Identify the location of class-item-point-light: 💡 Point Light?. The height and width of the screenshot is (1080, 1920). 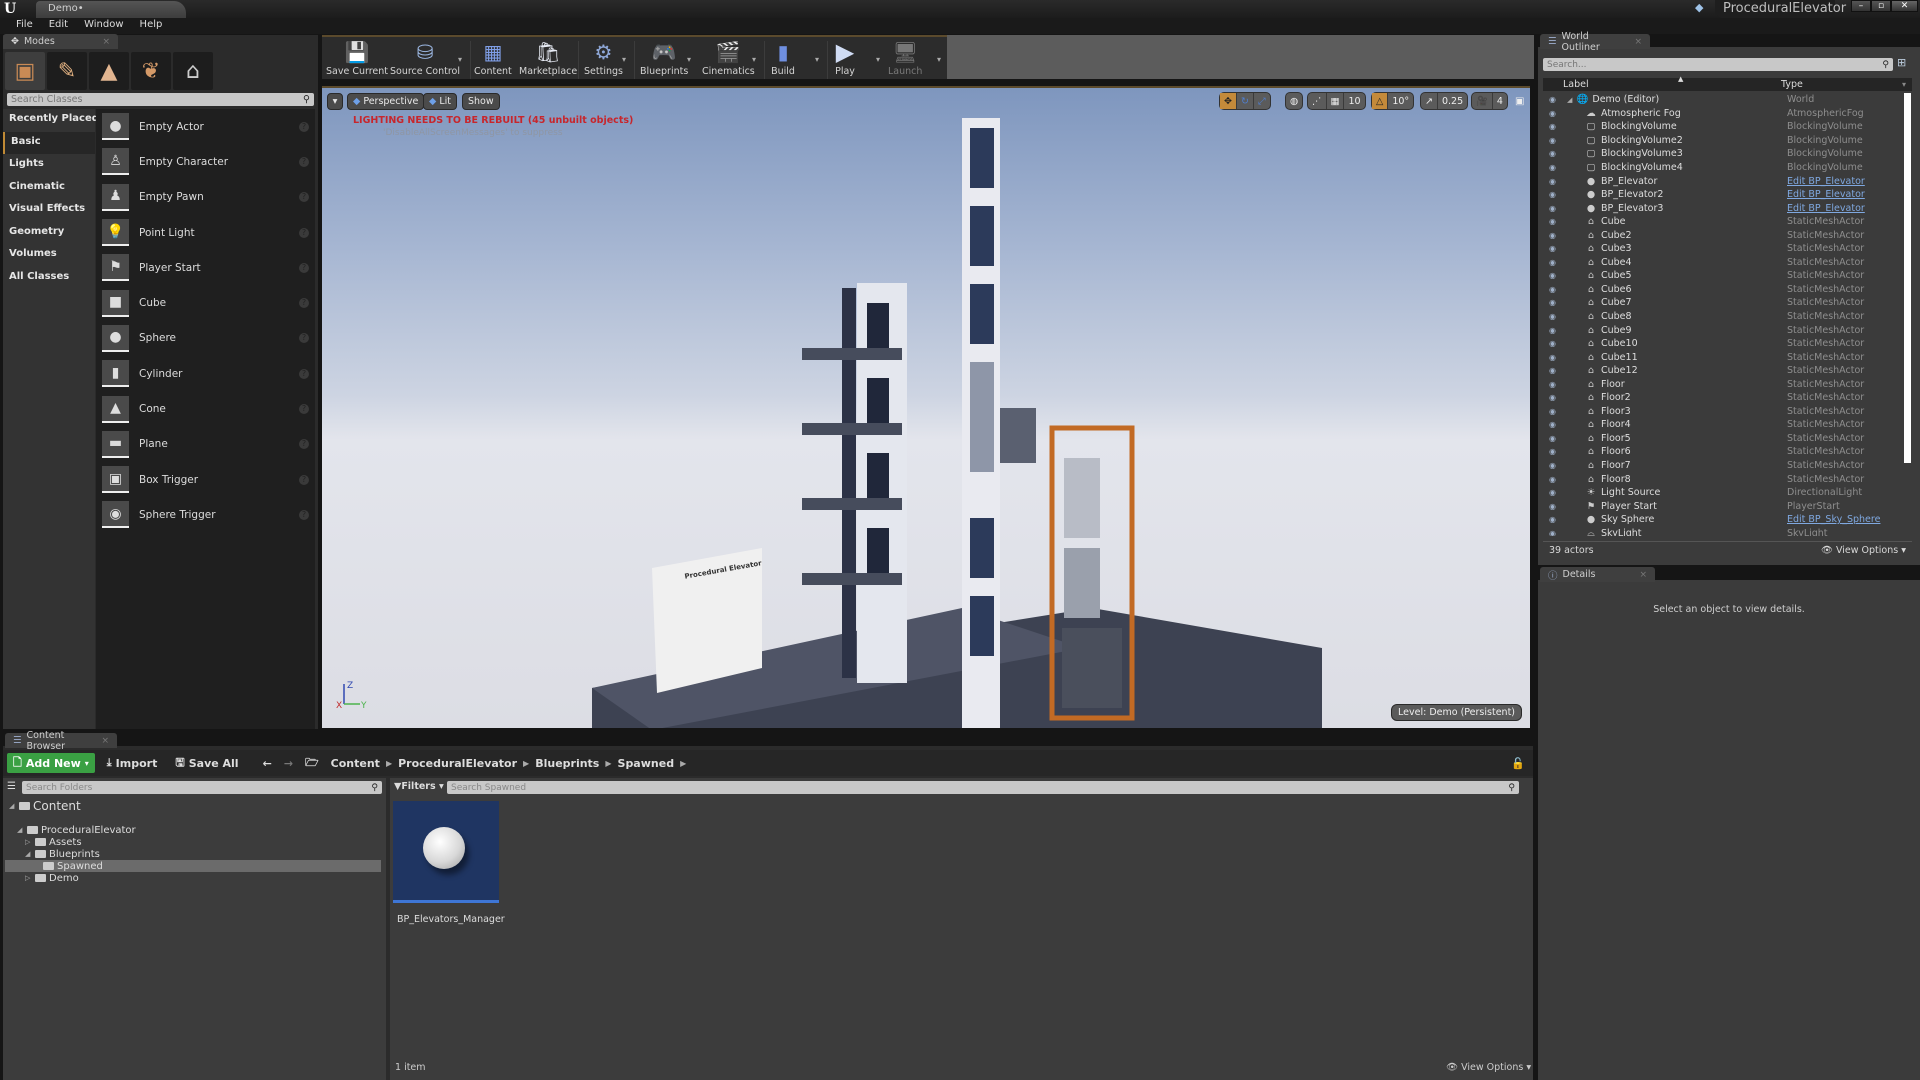
(205, 232).